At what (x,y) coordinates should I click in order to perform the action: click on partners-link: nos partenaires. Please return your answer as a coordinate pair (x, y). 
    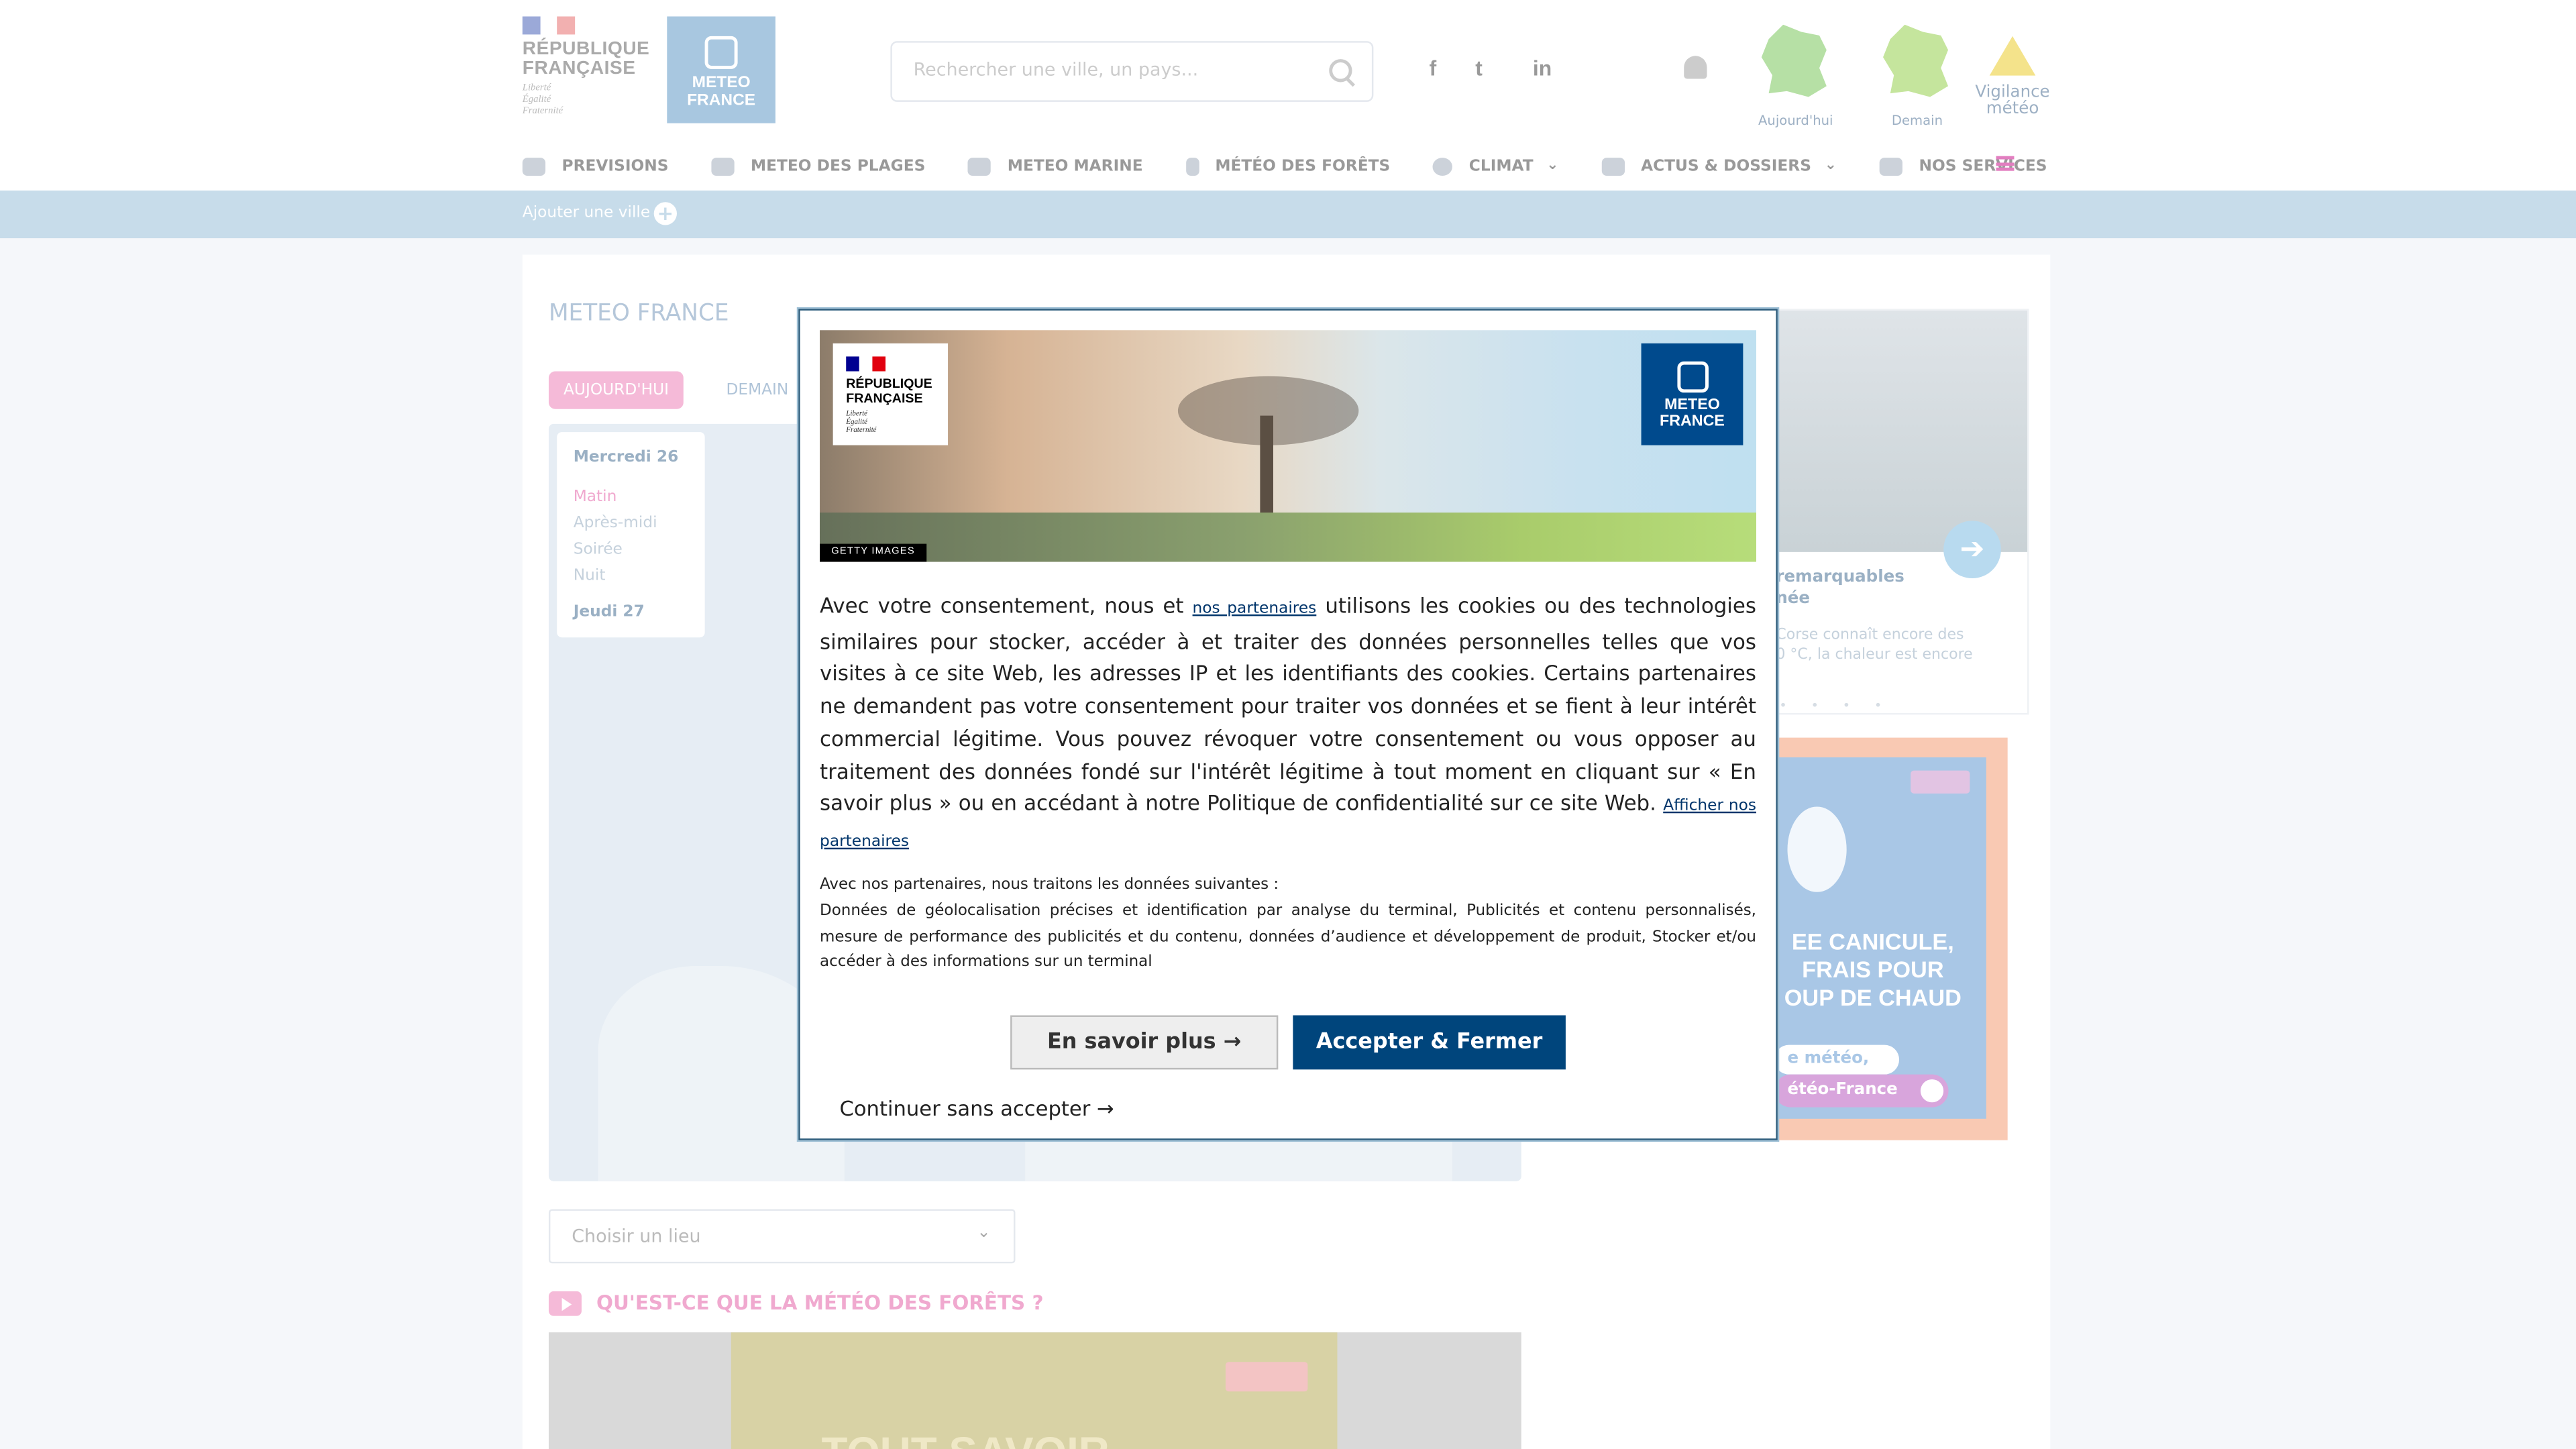
    Looking at the image, I should click on (1255, 609).